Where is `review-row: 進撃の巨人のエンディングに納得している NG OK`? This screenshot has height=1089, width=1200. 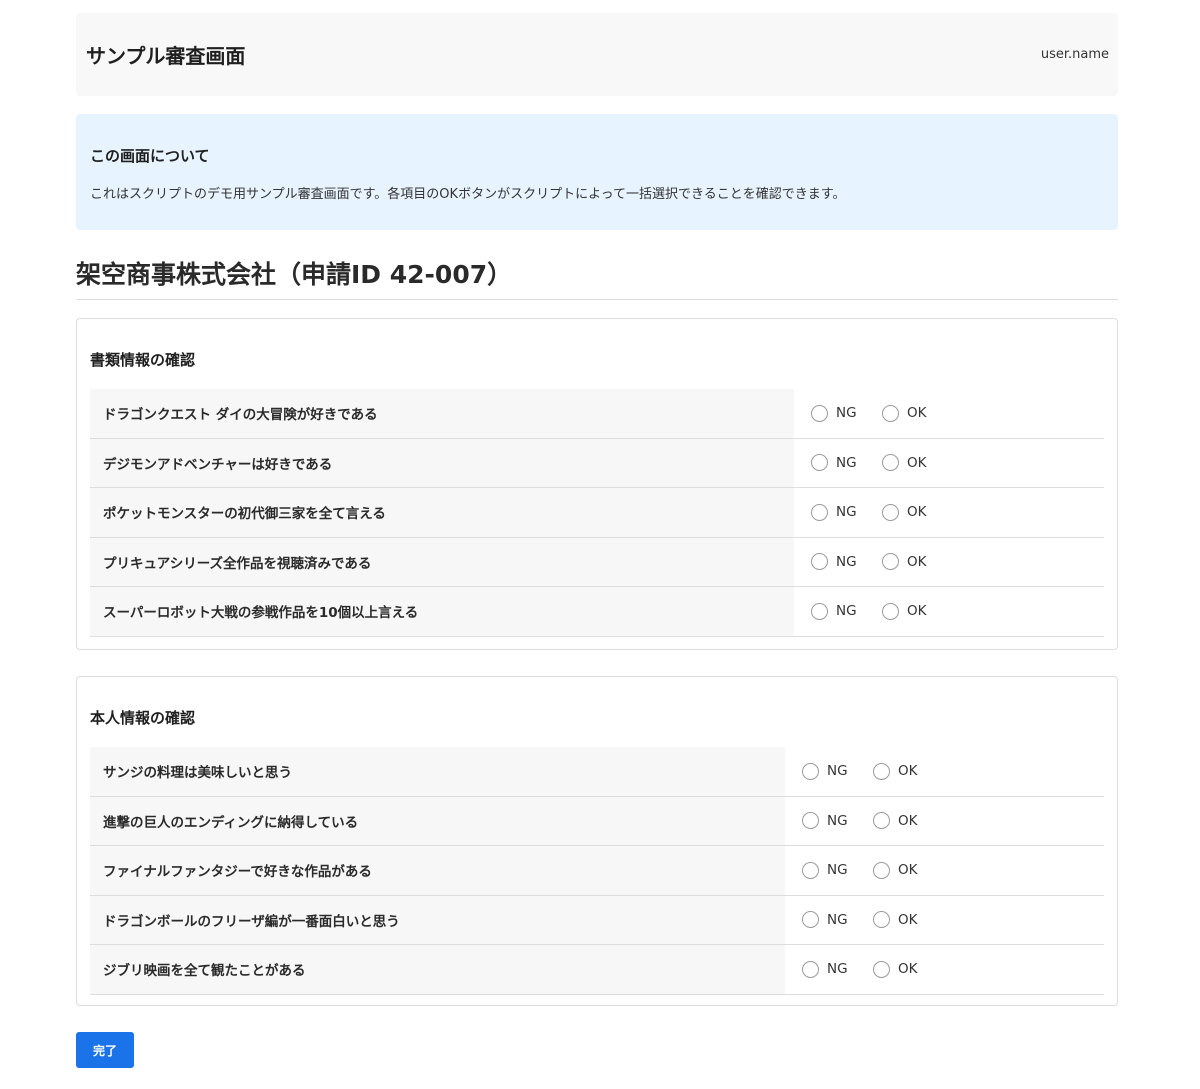 review-row: 進撃の巨人のエンディングに納得している NG OK is located at coordinates (597, 821).